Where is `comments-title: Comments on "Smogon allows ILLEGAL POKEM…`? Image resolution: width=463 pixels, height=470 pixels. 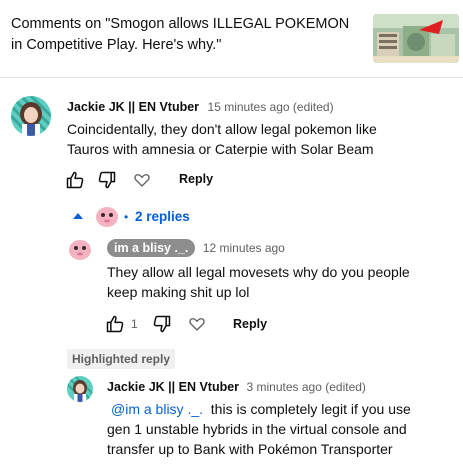
comments-title: Comments on "Smogon allows ILLEGAL POKEM… is located at coordinates (180, 34).